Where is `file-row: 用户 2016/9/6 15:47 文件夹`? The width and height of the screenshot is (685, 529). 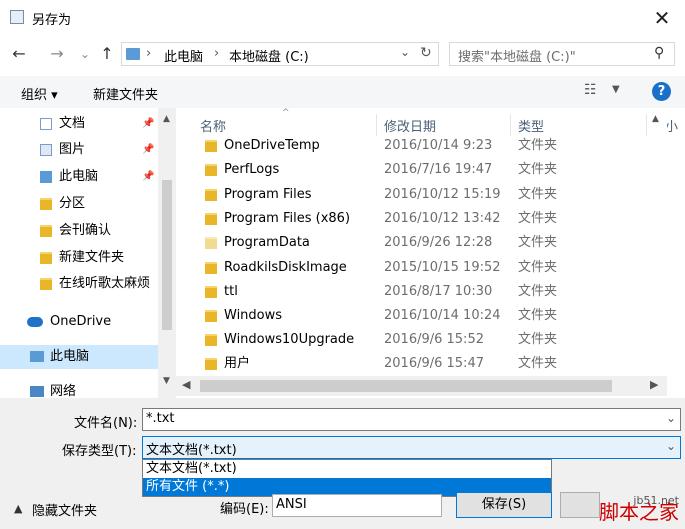
file-row: 用户 2016/9/6 15:47 文件夹 is located at coordinates (421, 364).